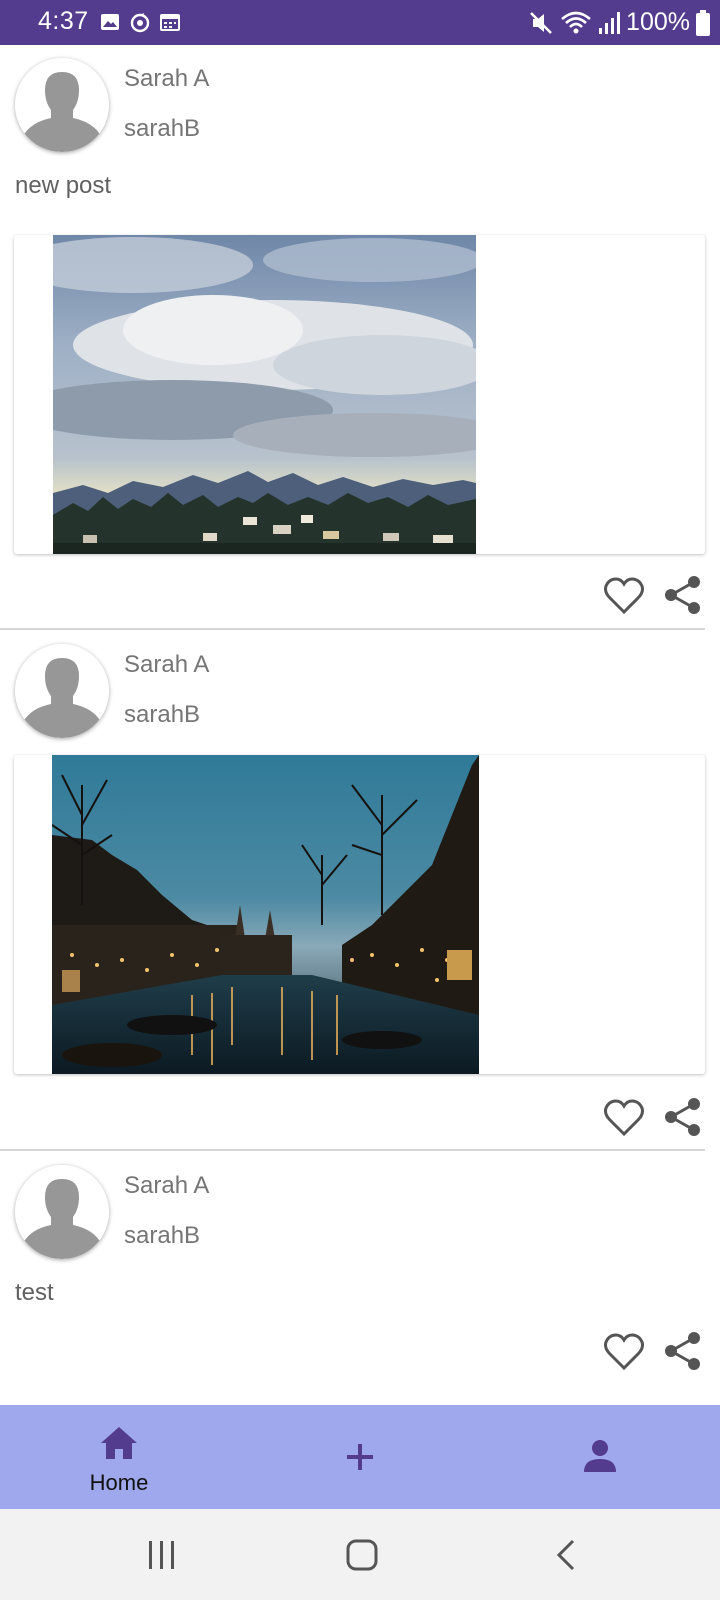 Image resolution: width=720 pixels, height=1600 pixels. I want to click on post-divider, so click(352, 1150).